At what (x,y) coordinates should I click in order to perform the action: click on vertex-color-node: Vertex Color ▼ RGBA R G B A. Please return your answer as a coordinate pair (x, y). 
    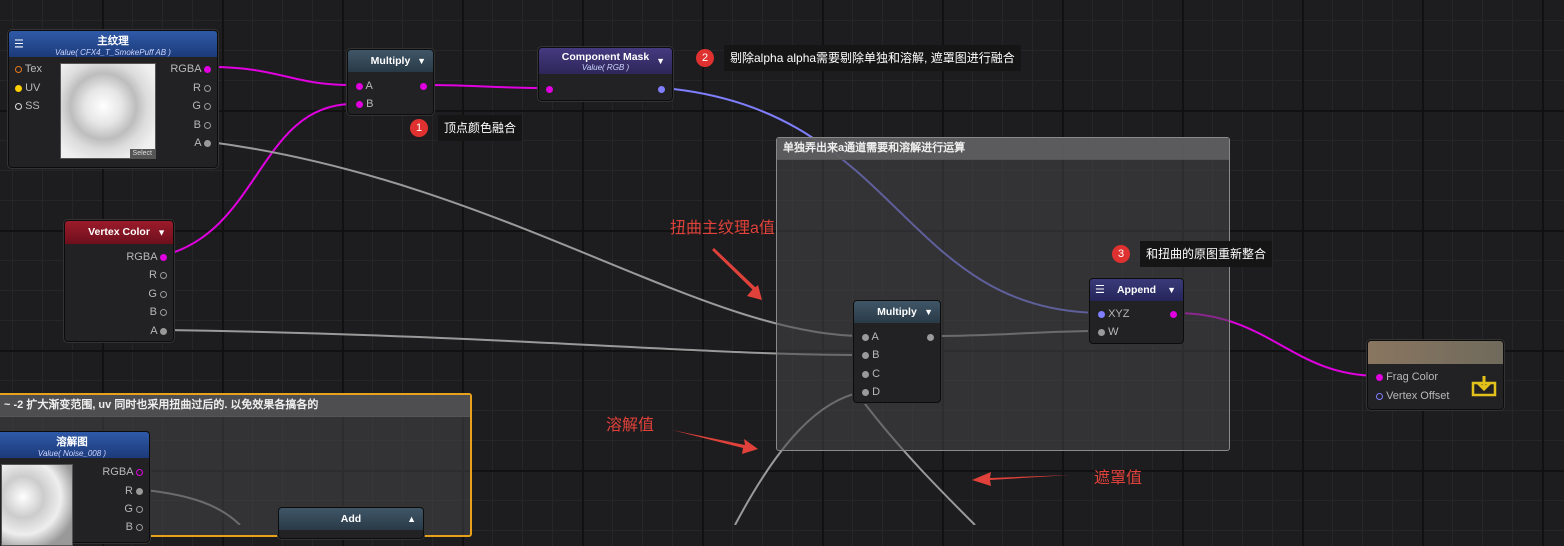
    Looking at the image, I should click on (119, 281).